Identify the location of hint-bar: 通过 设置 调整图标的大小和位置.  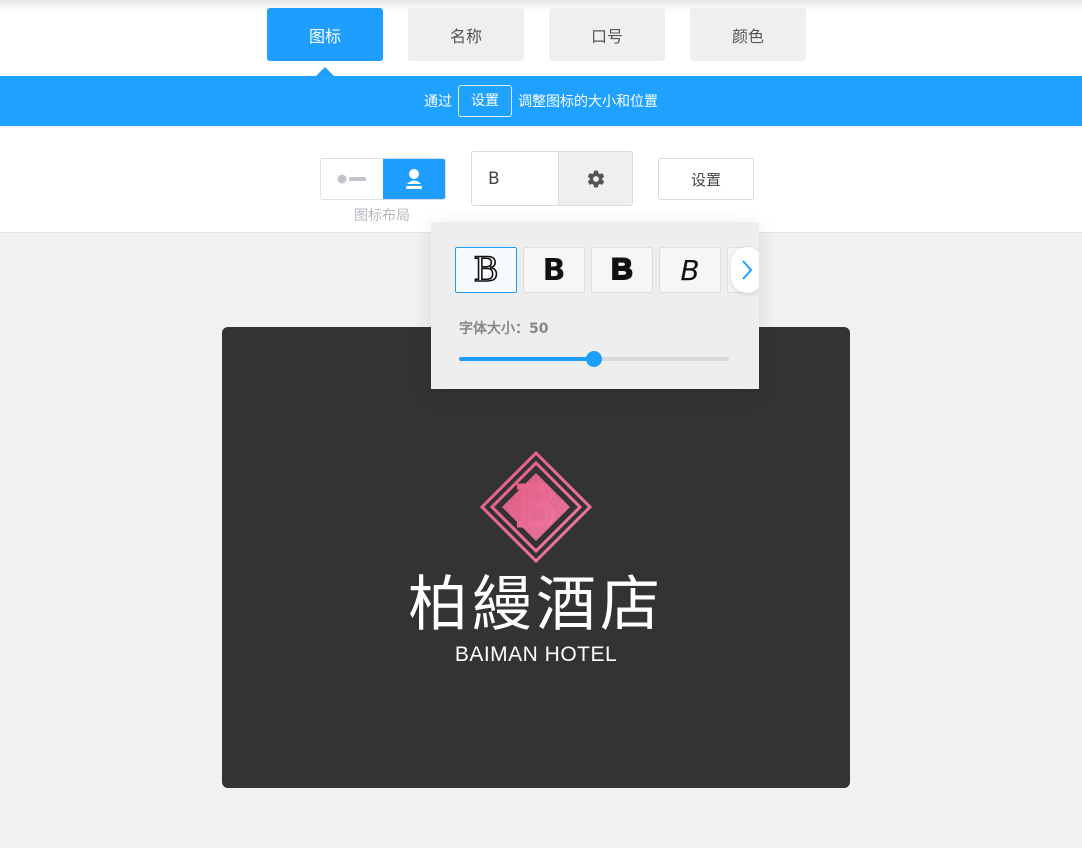
(541, 101).